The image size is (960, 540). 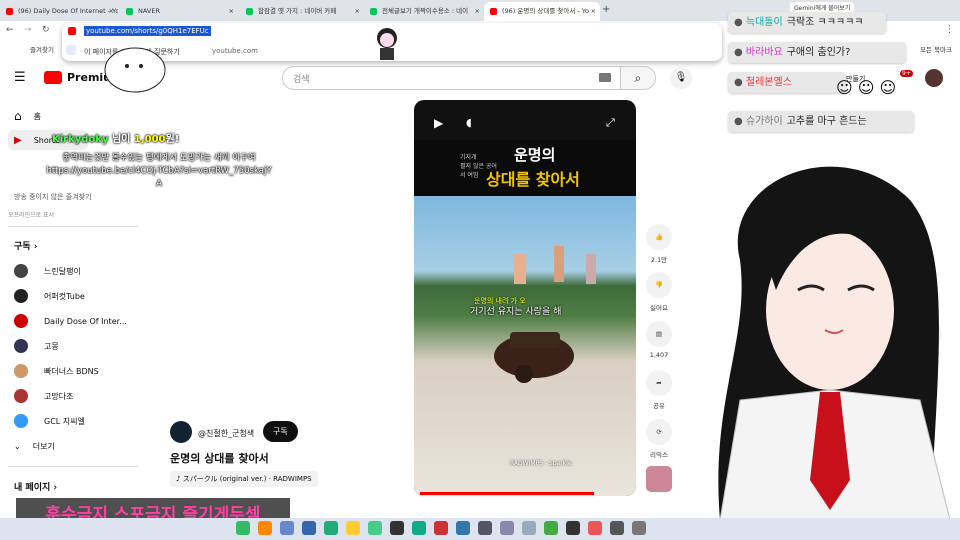 I want to click on chat-username: 바라바요, so click(x=764, y=52).